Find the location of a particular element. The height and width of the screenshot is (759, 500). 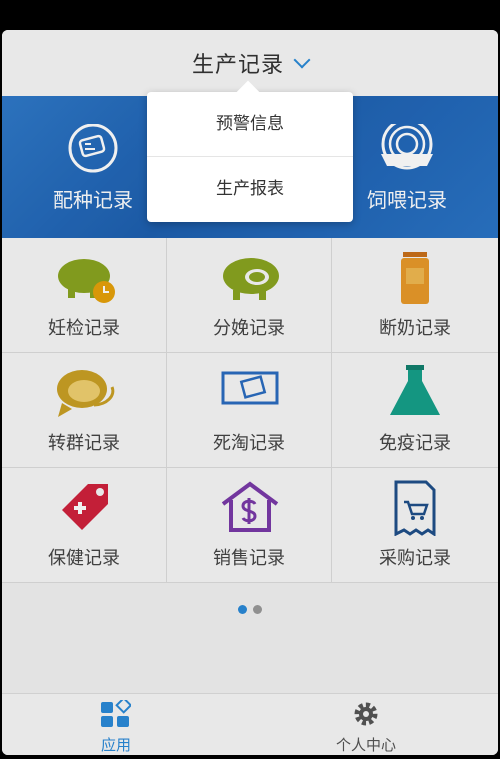

menu-item-warning-info: 预警信息 is located at coordinates (250, 124).